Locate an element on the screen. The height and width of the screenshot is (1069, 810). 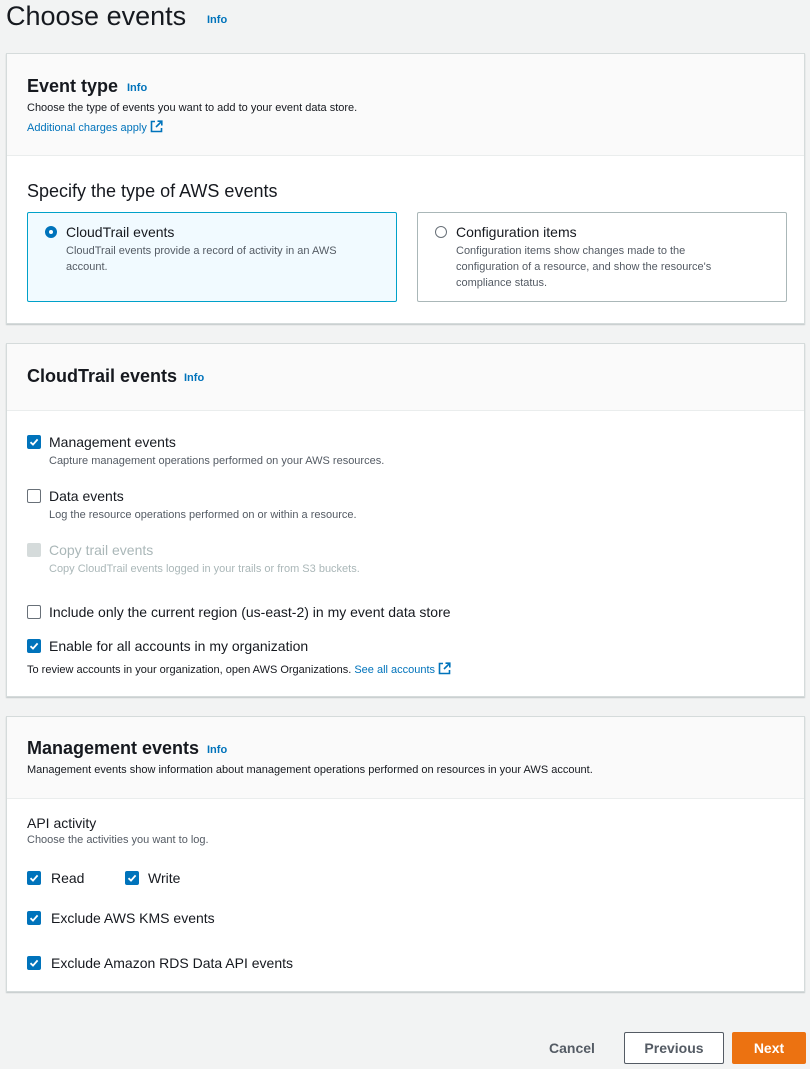
all-accounts-checkbox is located at coordinates (34, 646).